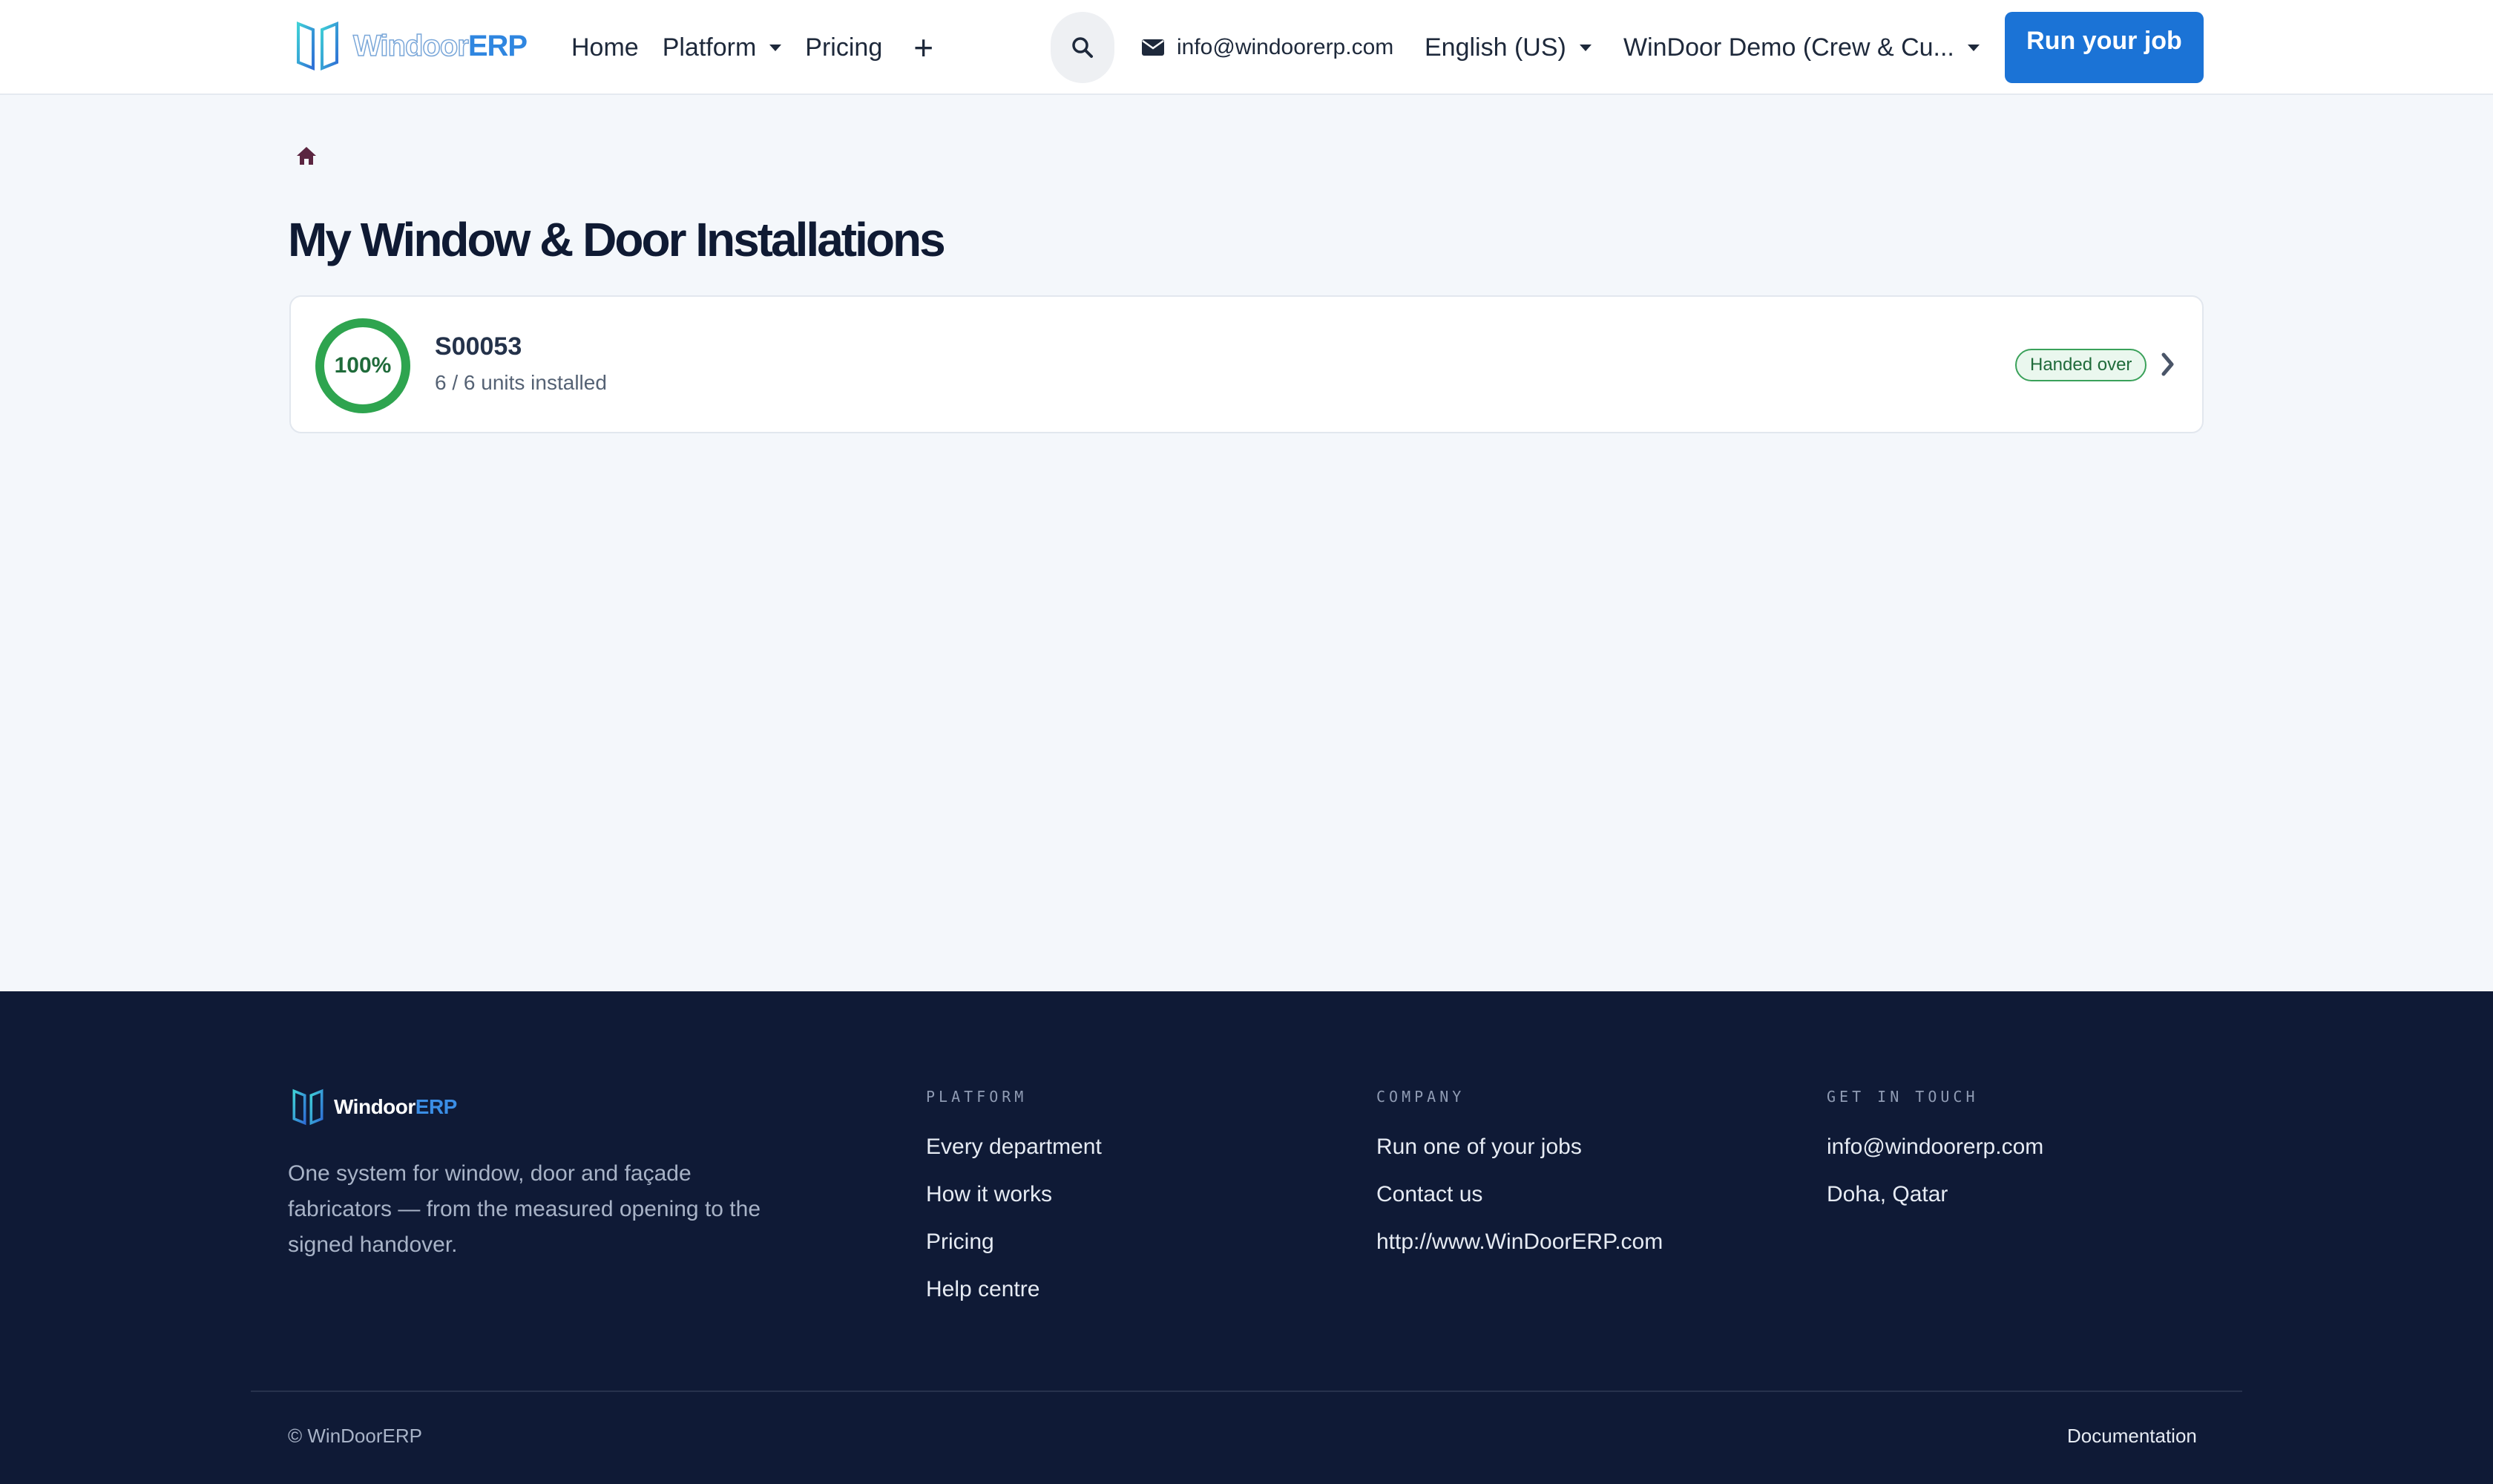 The height and width of the screenshot is (1484, 2493). I want to click on footer-link: Contact us, so click(1519, 1194).